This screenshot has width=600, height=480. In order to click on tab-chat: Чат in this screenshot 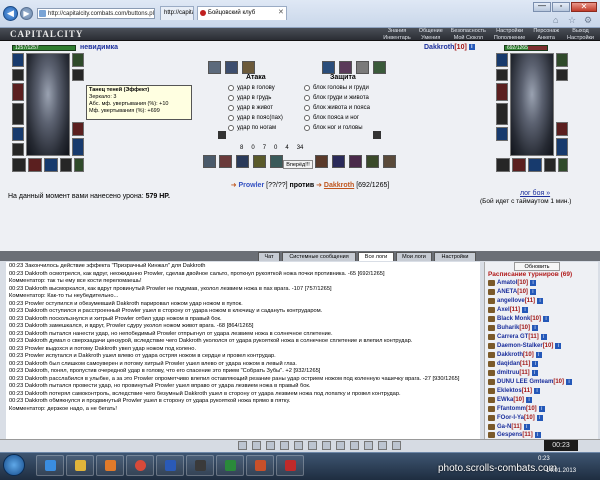, I will do `click(269, 256)`.